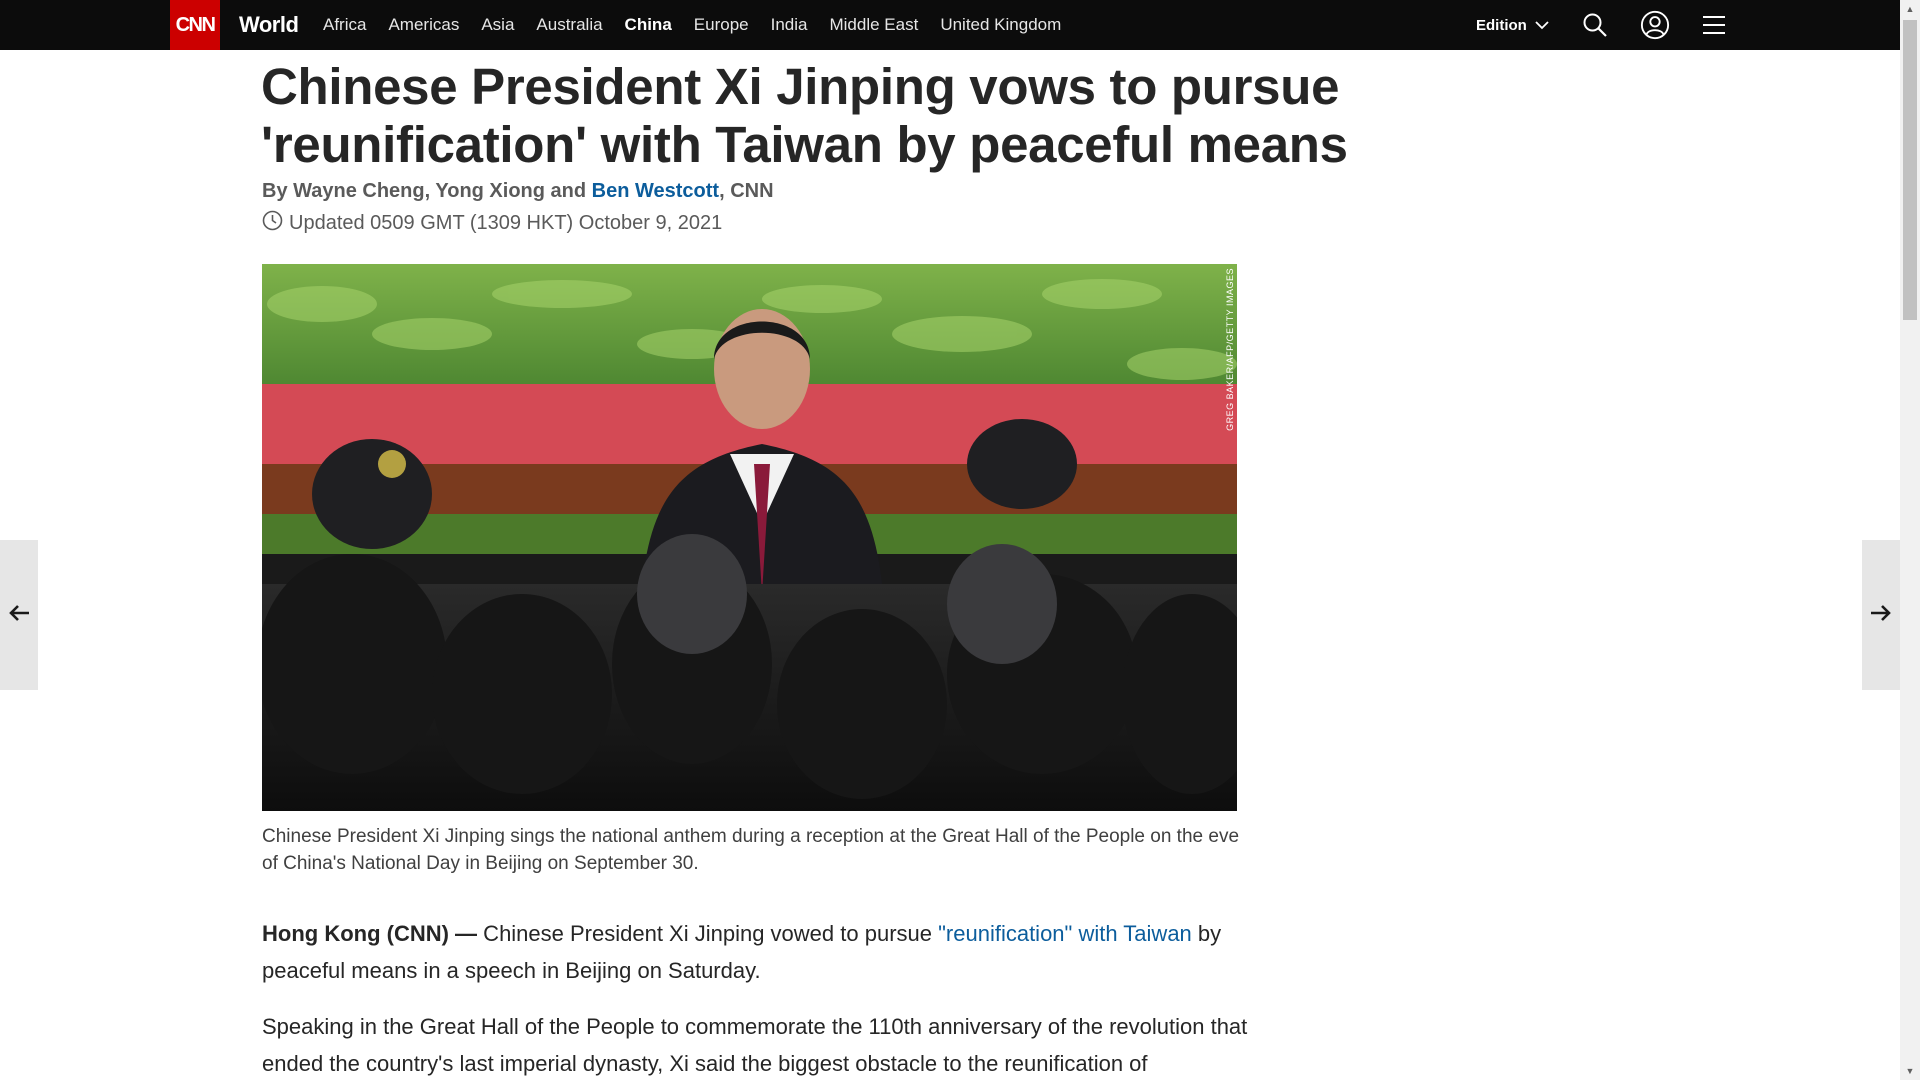 The image size is (1920, 1082). What do you see at coordinates (497, 25) in the screenshot?
I see `nav-link-asia: Asia` at bounding box center [497, 25].